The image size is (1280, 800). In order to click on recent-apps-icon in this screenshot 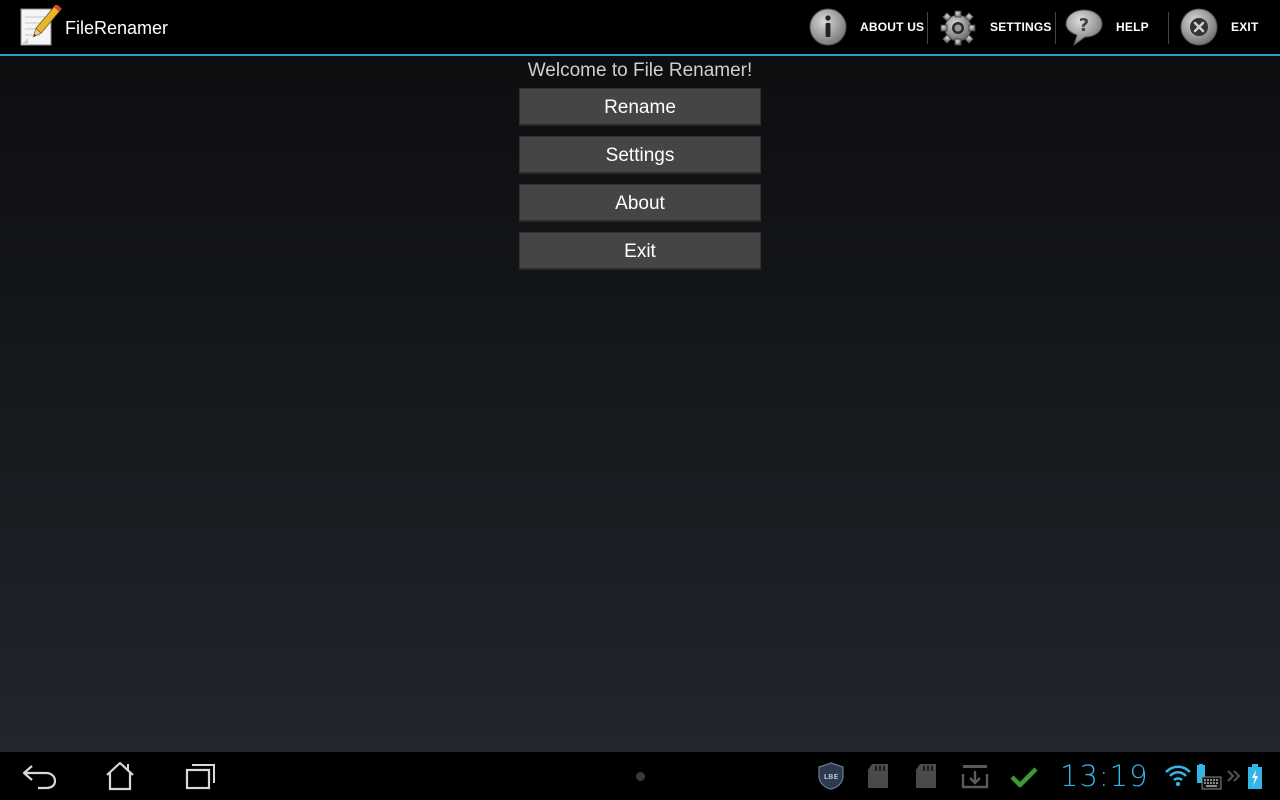, I will do `click(200, 776)`.